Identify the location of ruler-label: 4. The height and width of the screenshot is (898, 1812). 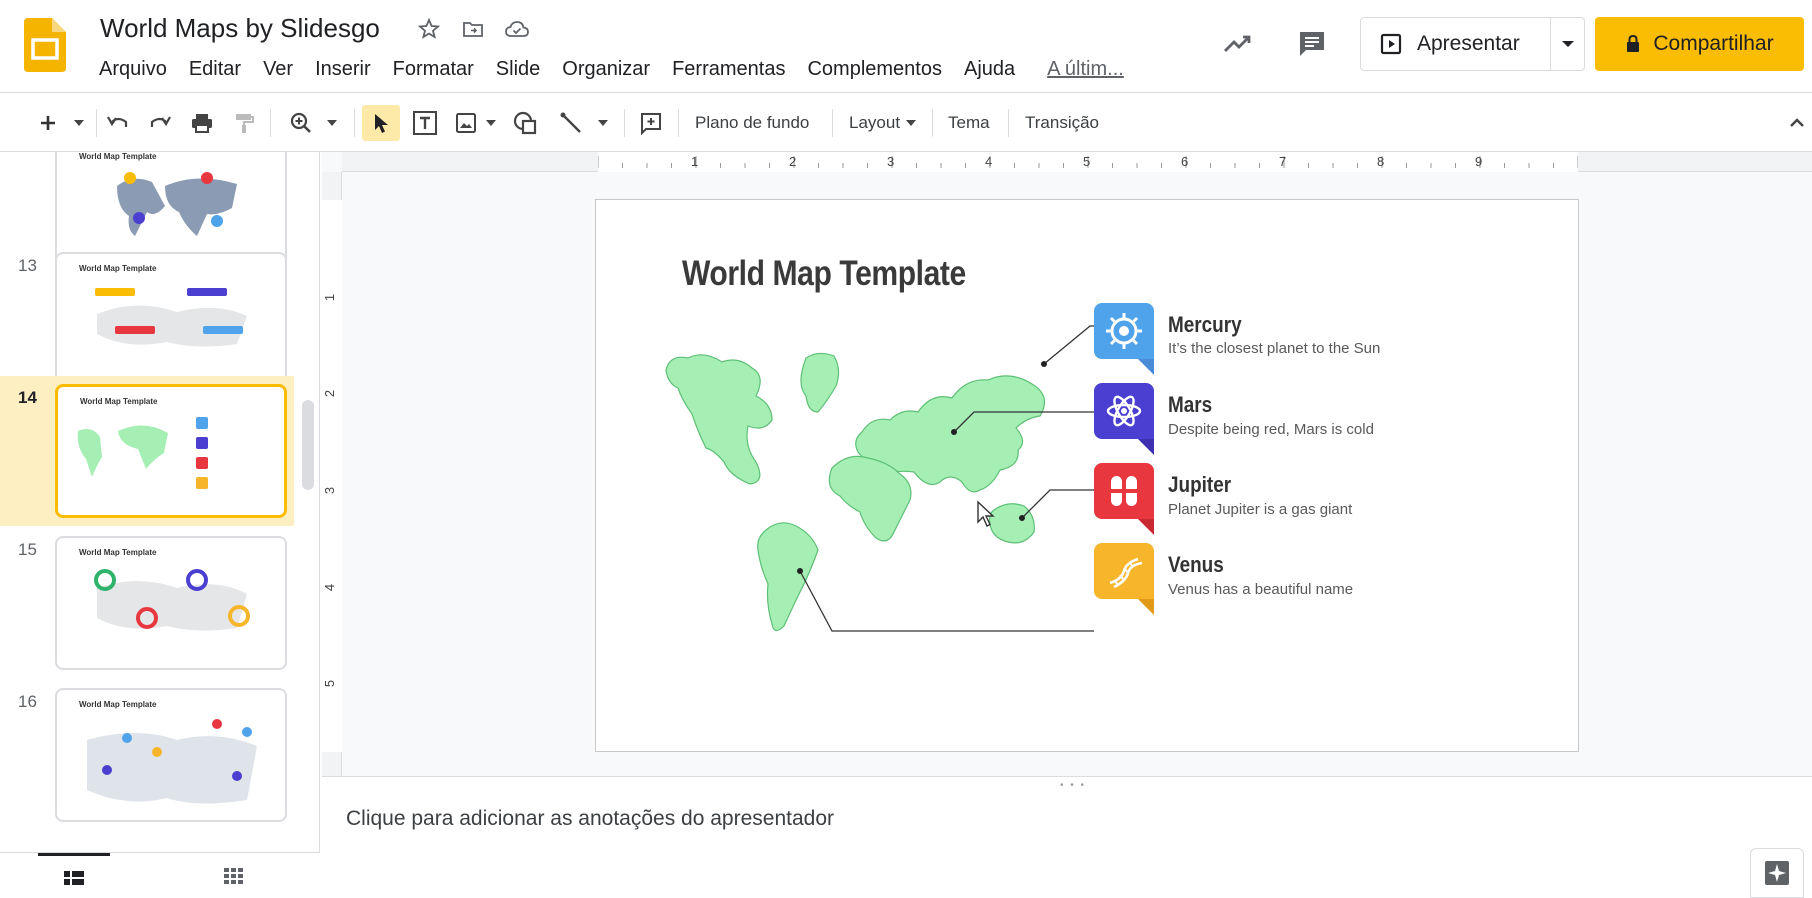
(330, 587).